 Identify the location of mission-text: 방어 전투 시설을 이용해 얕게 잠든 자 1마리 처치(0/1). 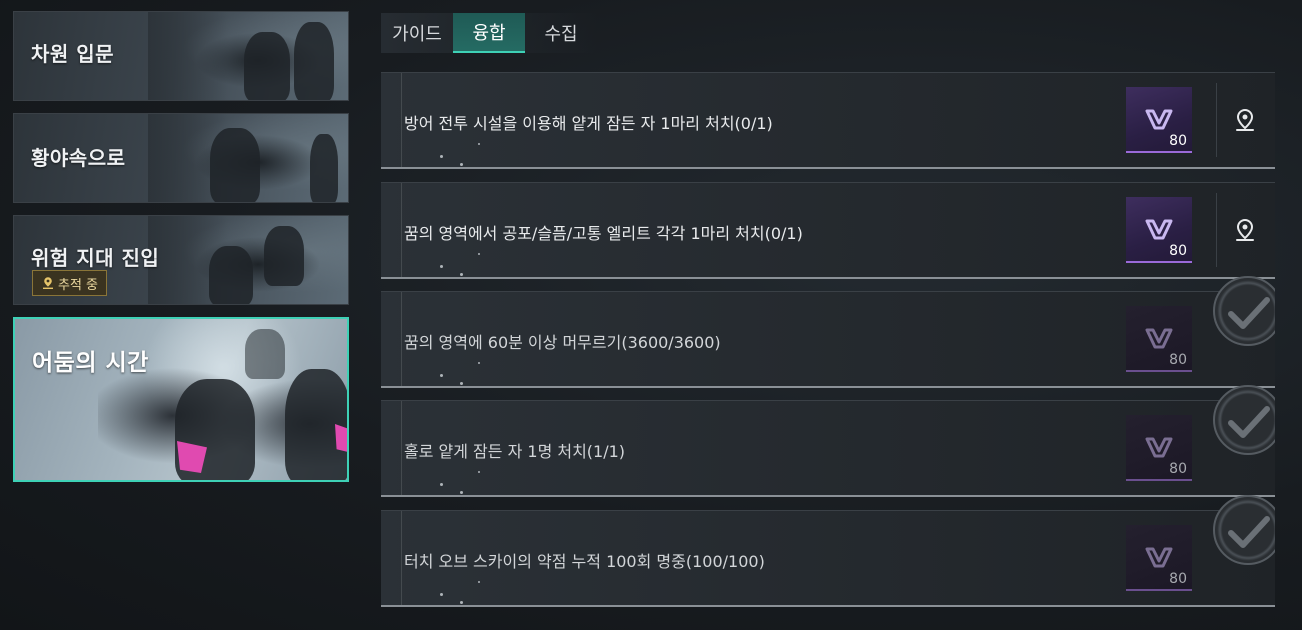
(588, 123).